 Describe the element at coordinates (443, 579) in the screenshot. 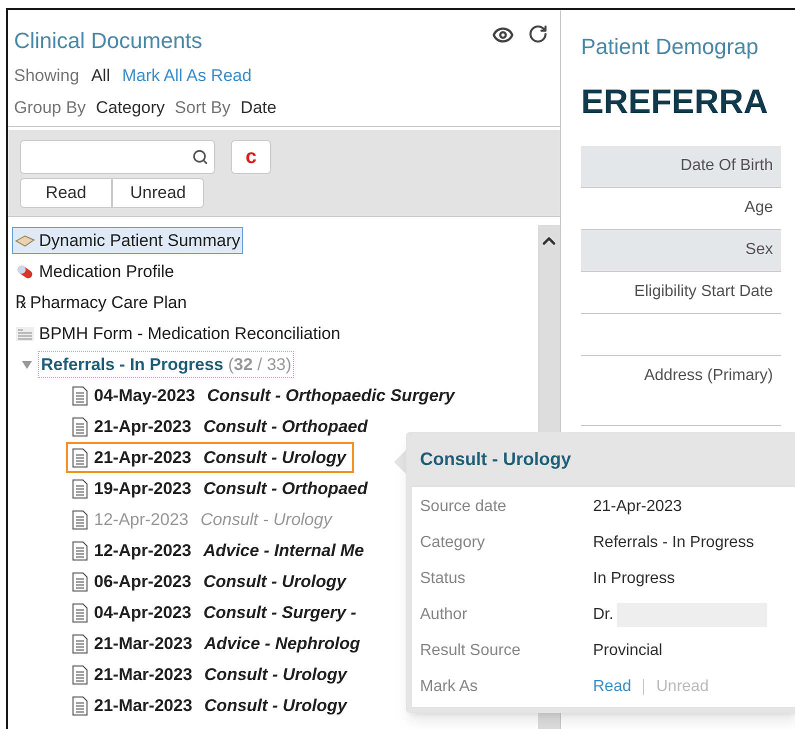

I see `detail-label: Status` at that location.